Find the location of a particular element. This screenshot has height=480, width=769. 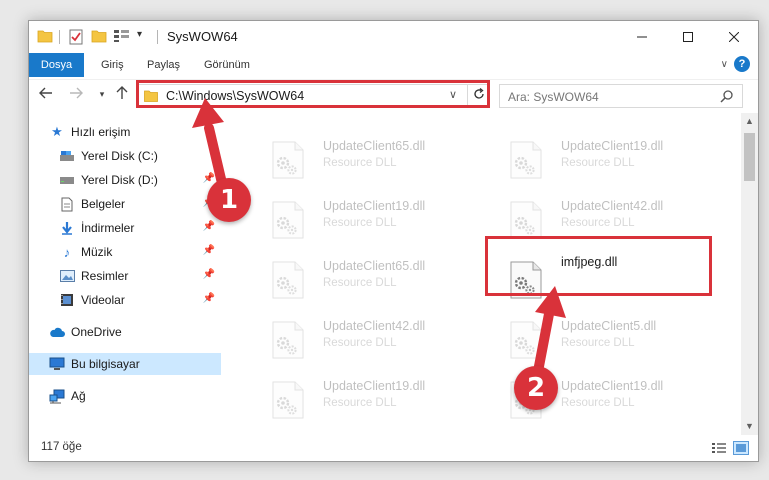

file-item: UpdateClient42.dll Resource DLL is located at coordinates (366, 337).